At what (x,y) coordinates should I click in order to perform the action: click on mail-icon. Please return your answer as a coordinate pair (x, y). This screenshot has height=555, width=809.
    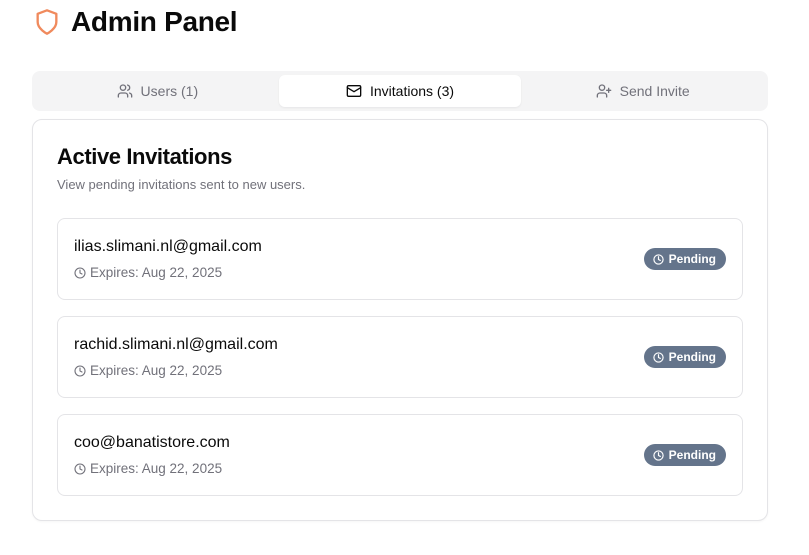
    Looking at the image, I should click on (354, 91).